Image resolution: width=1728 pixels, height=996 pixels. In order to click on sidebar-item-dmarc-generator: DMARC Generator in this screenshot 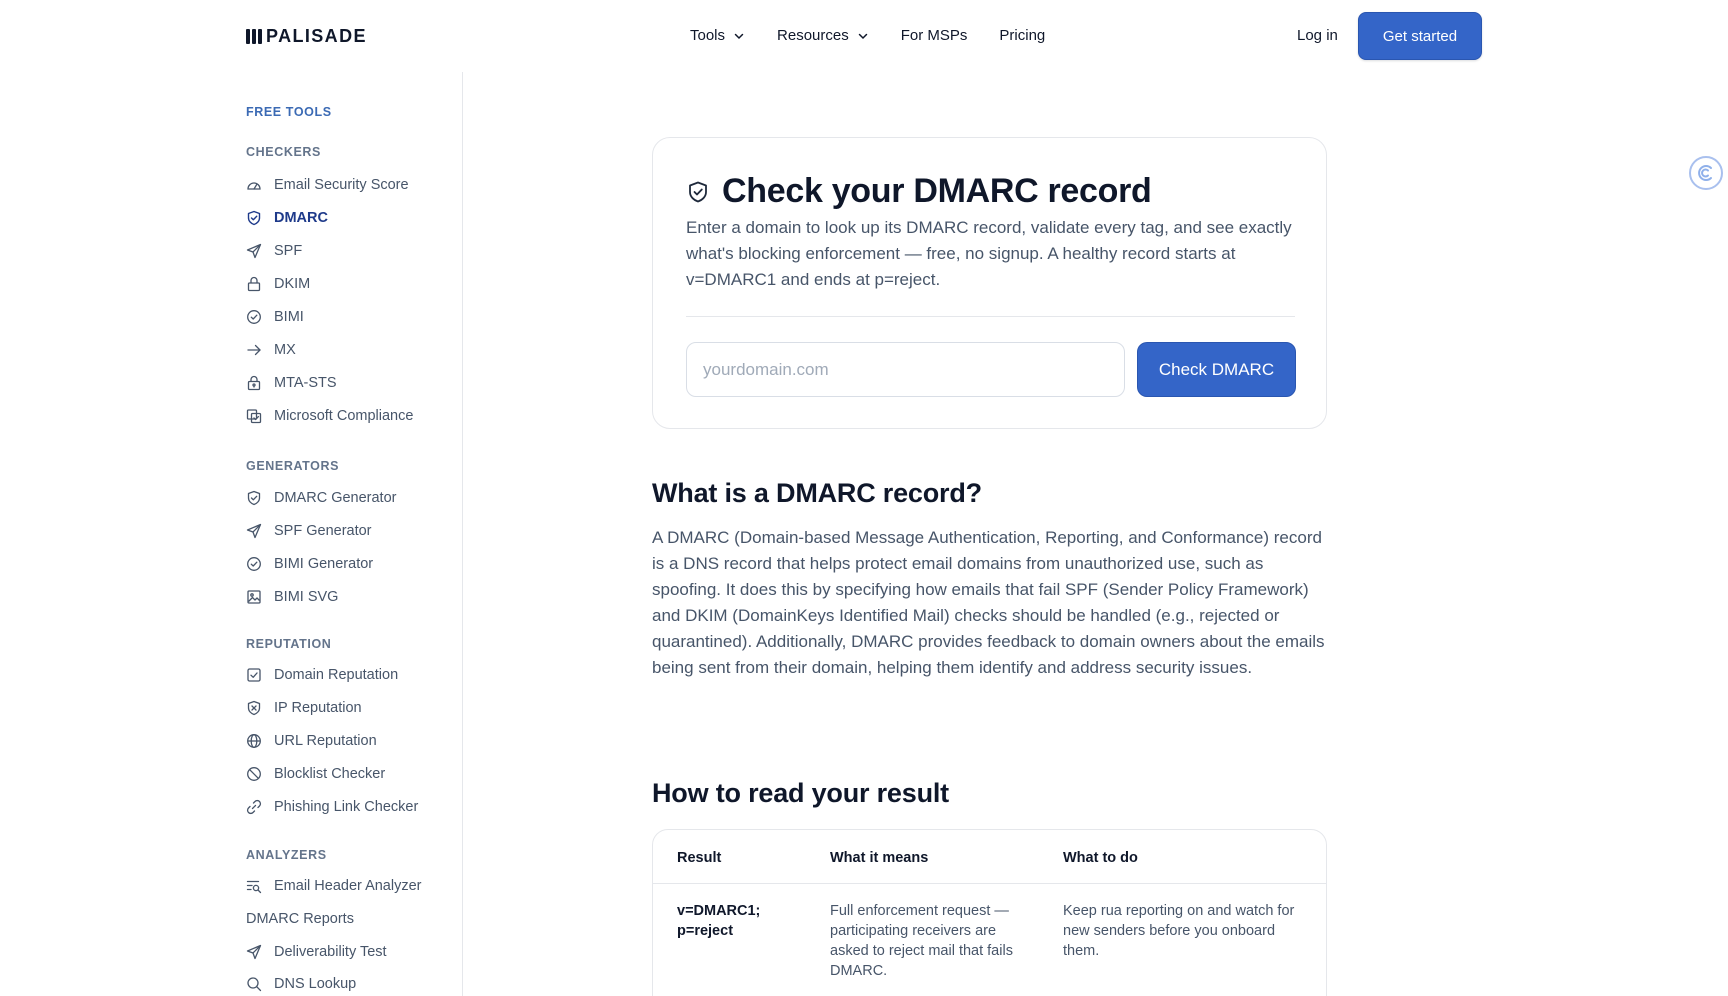, I will do `click(321, 498)`.